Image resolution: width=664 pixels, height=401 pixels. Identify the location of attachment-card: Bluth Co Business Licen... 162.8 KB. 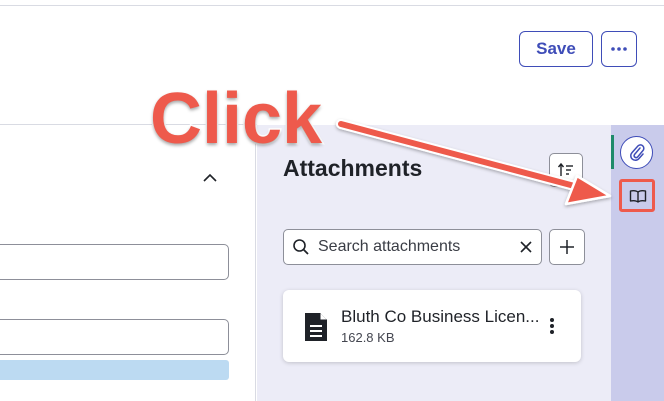
(432, 326).